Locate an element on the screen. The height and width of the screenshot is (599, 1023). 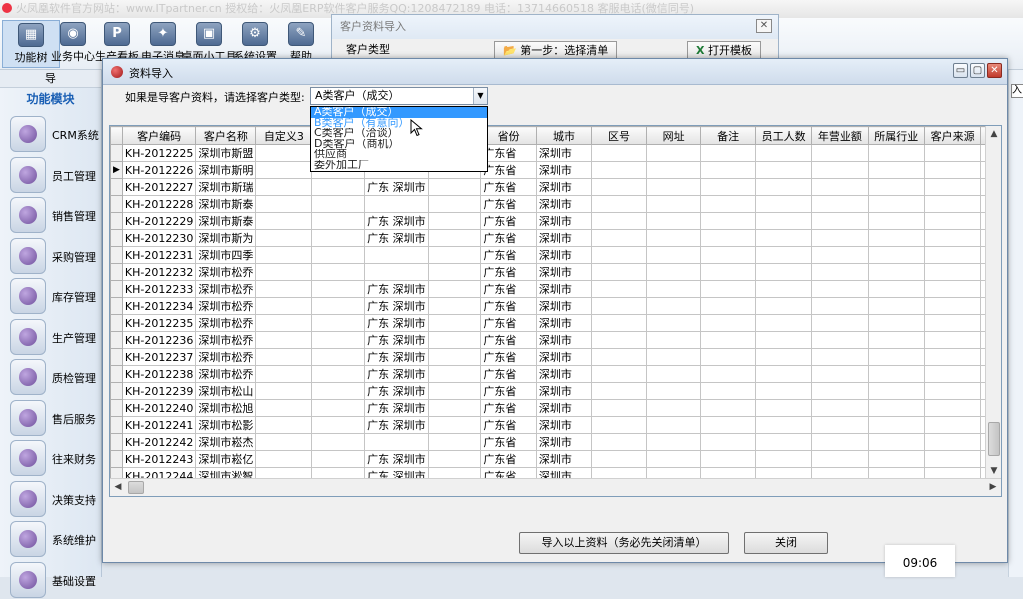
table-cell: 深圳市斯明 is located at coordinates (226, 170).